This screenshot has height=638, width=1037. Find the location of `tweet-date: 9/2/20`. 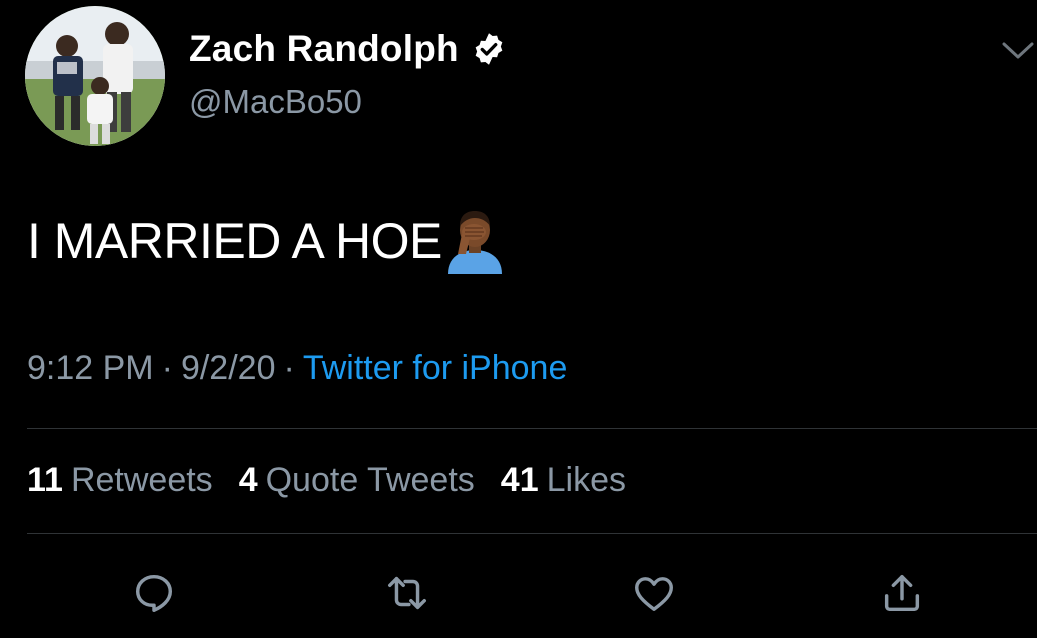

tweet-date: 9/2/20 is located at coordinates (228, 368).